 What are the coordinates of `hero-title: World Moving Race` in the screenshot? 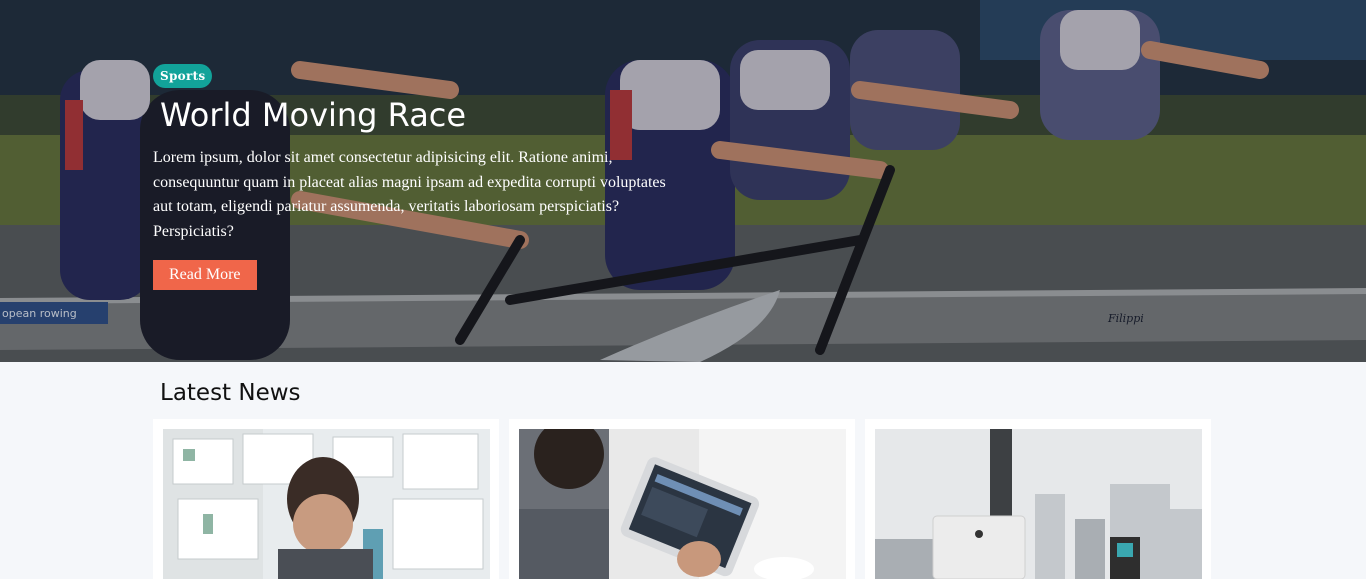 It's located at (313, 115).